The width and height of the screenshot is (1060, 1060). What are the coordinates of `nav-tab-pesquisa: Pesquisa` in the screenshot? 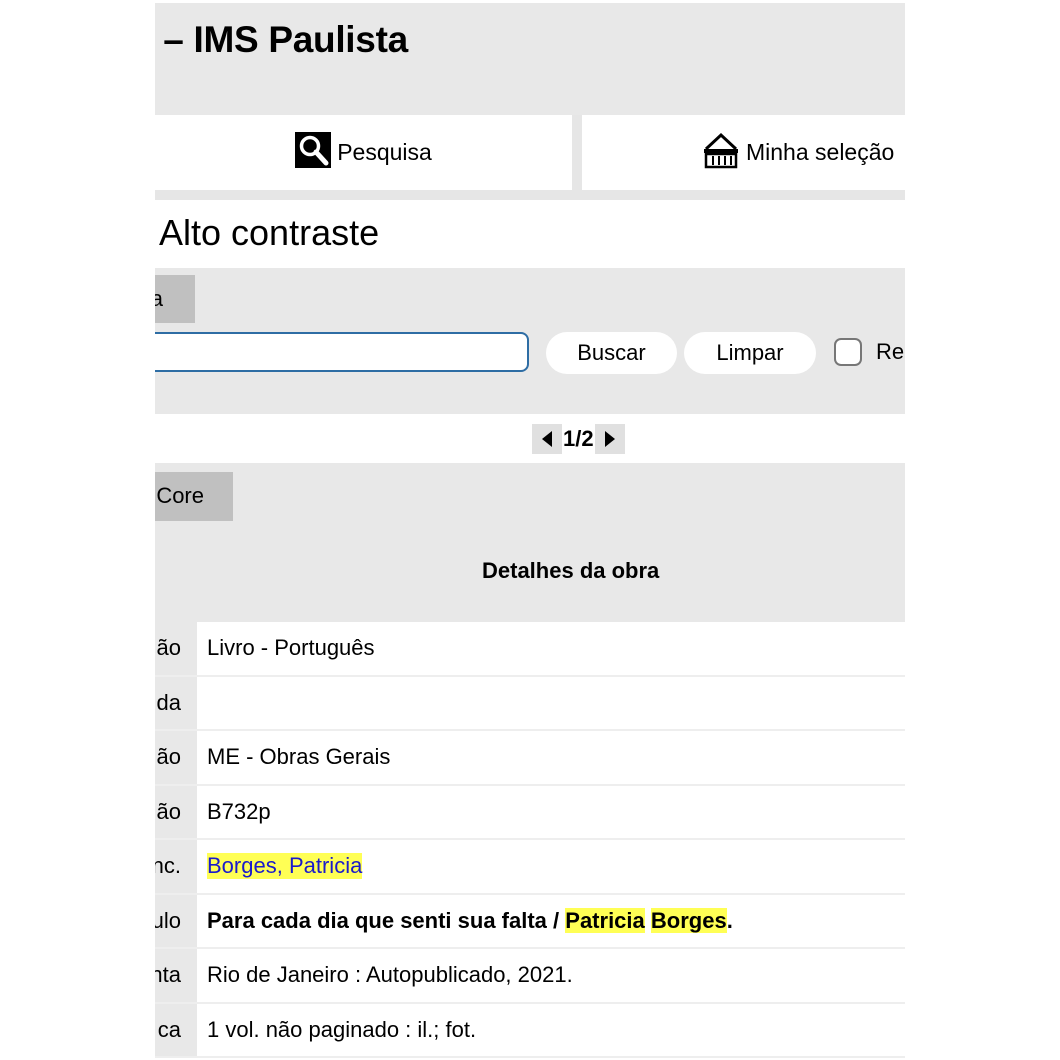 It's located at (363, 152).